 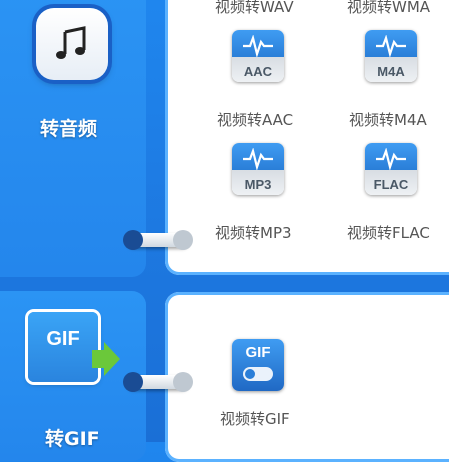 What do you see at coordinates (388, 232) in the screenshot?
I see `format-label-flac: 视频转FLAC` at bounding box center [388, 232].